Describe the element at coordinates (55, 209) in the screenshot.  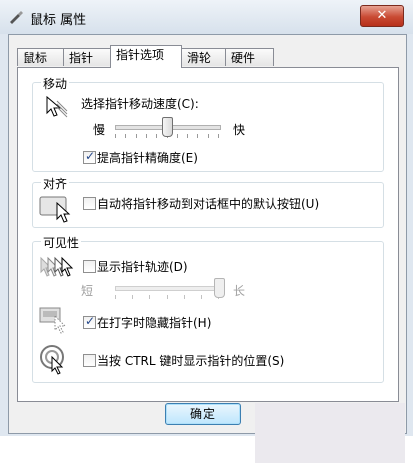
I see `snap-to-button-icon` at that location.